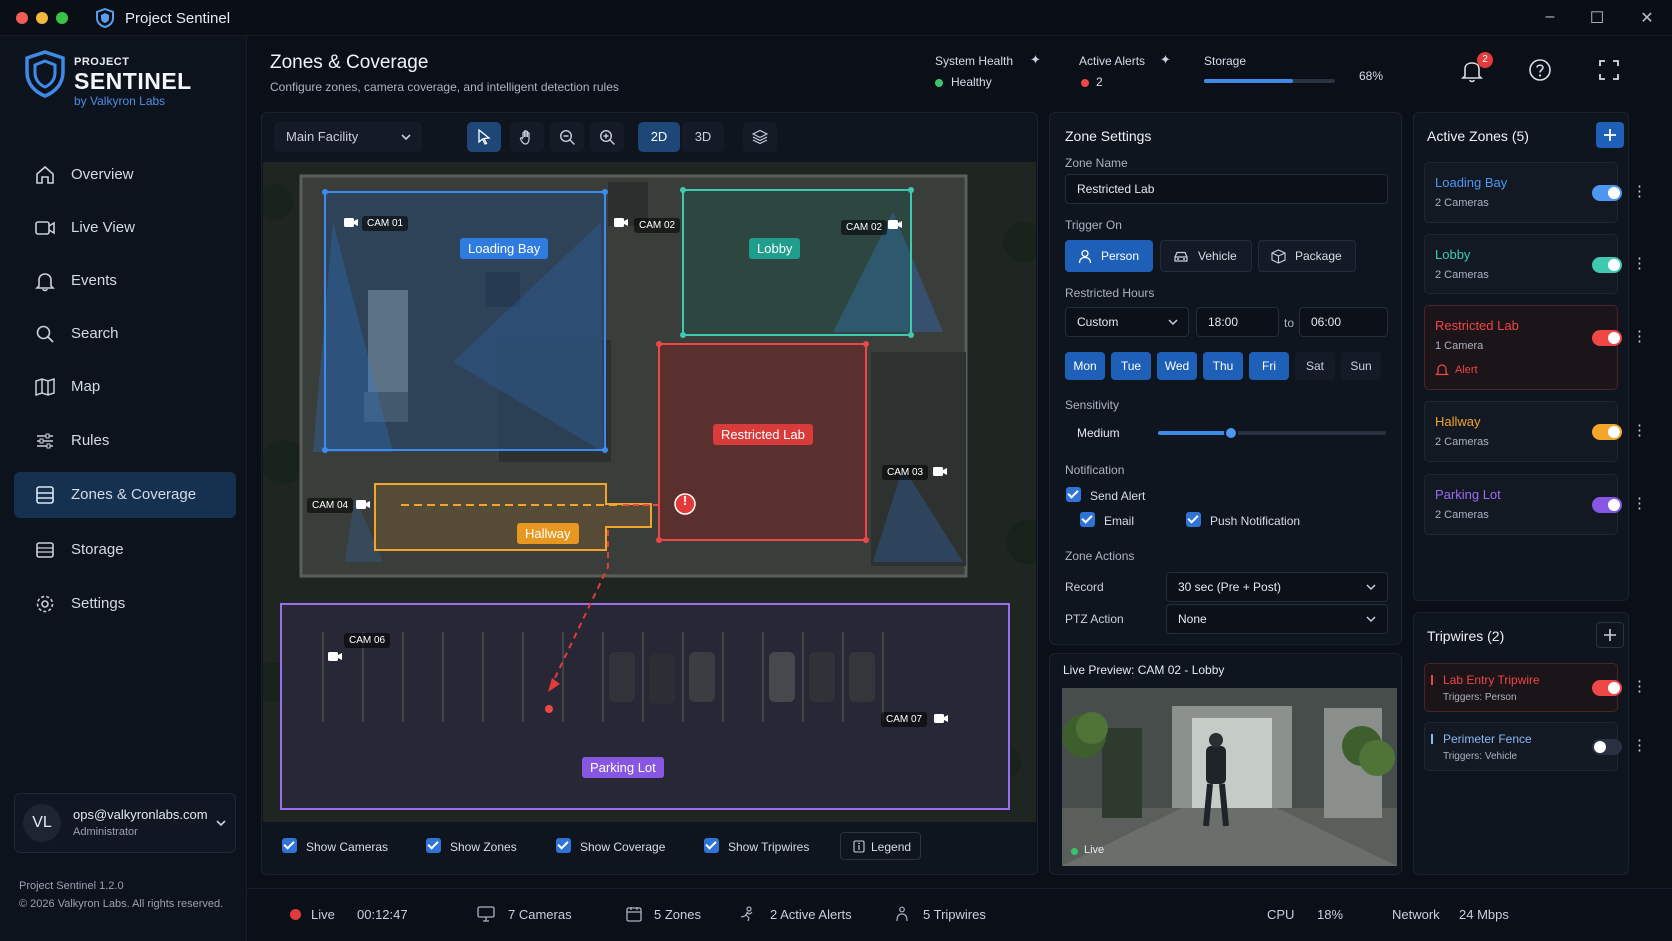 Image resolution: width=1672 pixels, height=941 pixels. Describe the element at coordinates (1223, 366) in the screenshot. I see `day-thu: Thu` at that location.